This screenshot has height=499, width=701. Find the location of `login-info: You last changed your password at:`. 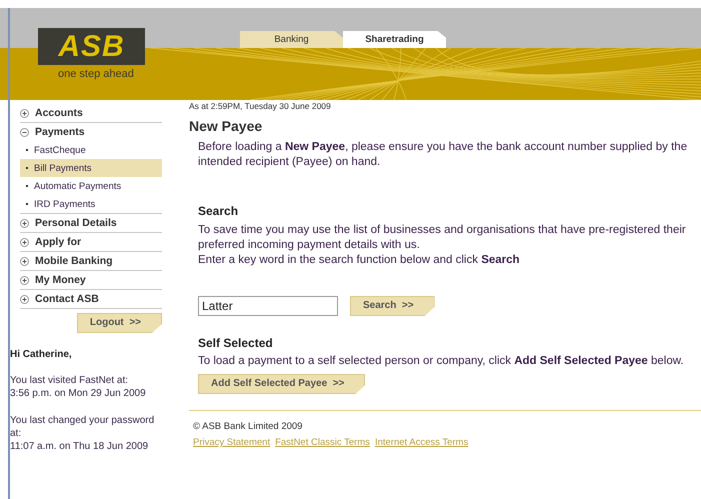

login-info: You last changed your password at: is located at coordinates (83, 427).